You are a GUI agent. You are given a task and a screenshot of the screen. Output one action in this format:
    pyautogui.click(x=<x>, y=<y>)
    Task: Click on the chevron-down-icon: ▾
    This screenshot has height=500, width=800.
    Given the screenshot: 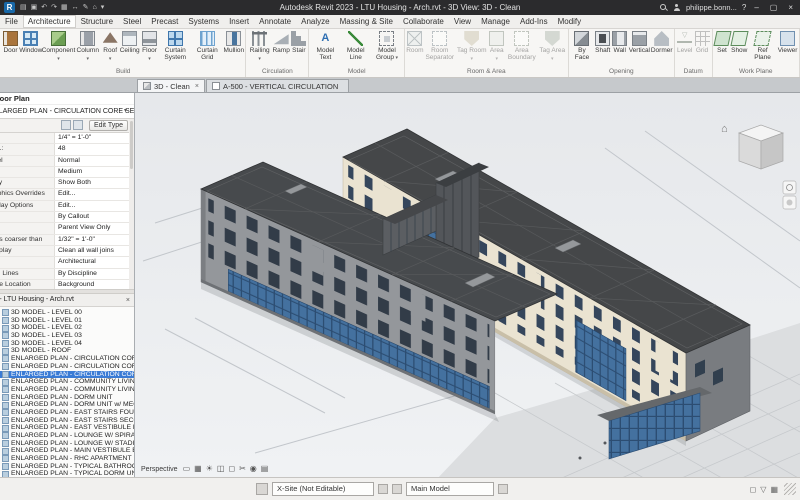 What is the action you would take?
    pyautogui.click(x=125, y=110)
    